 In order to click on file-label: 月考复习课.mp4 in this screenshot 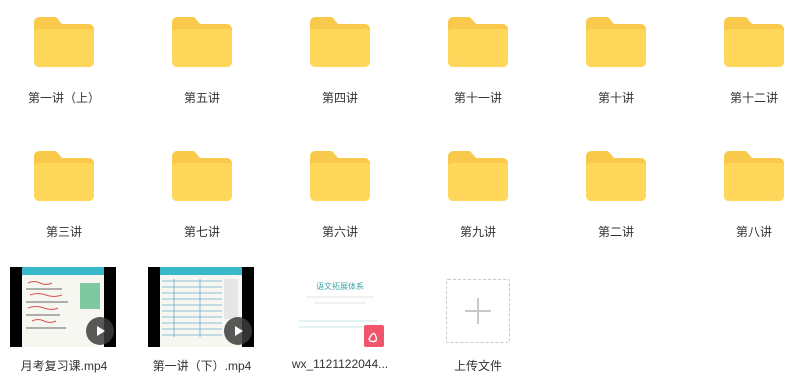, I will do `click(64, 366)`.